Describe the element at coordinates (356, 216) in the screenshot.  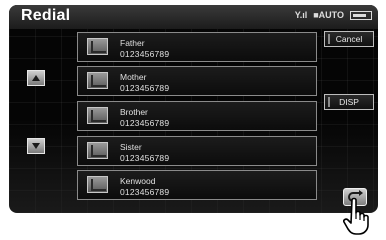
I see `pointing-hand-icon` at that location.